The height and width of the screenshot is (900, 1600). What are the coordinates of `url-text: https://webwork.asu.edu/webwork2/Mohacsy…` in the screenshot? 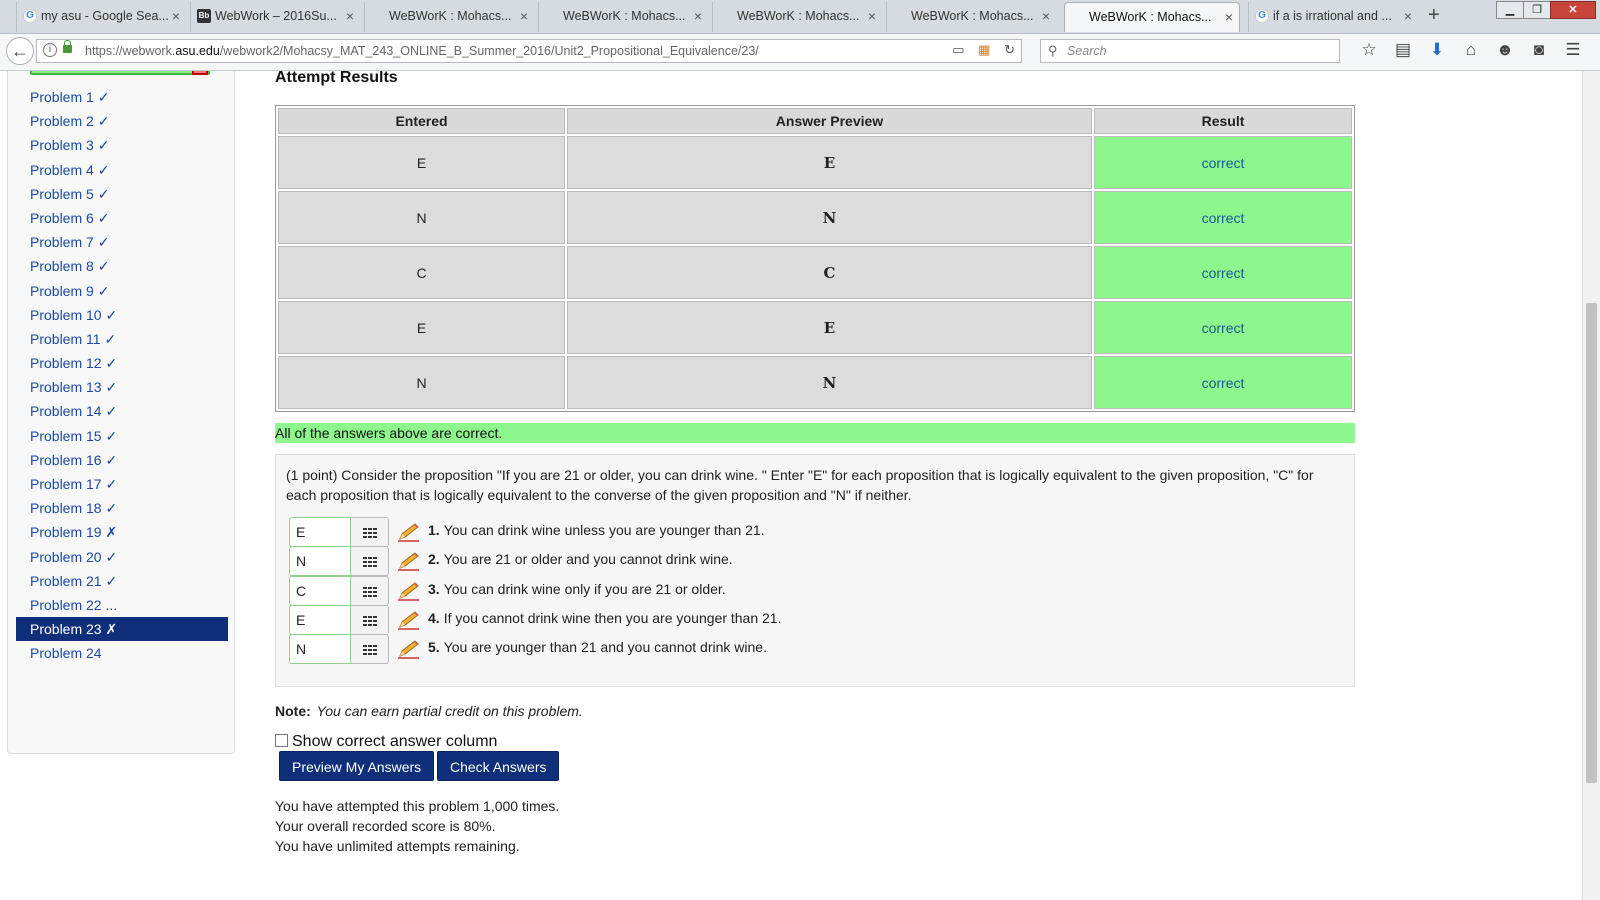 It's located at (422, 51).